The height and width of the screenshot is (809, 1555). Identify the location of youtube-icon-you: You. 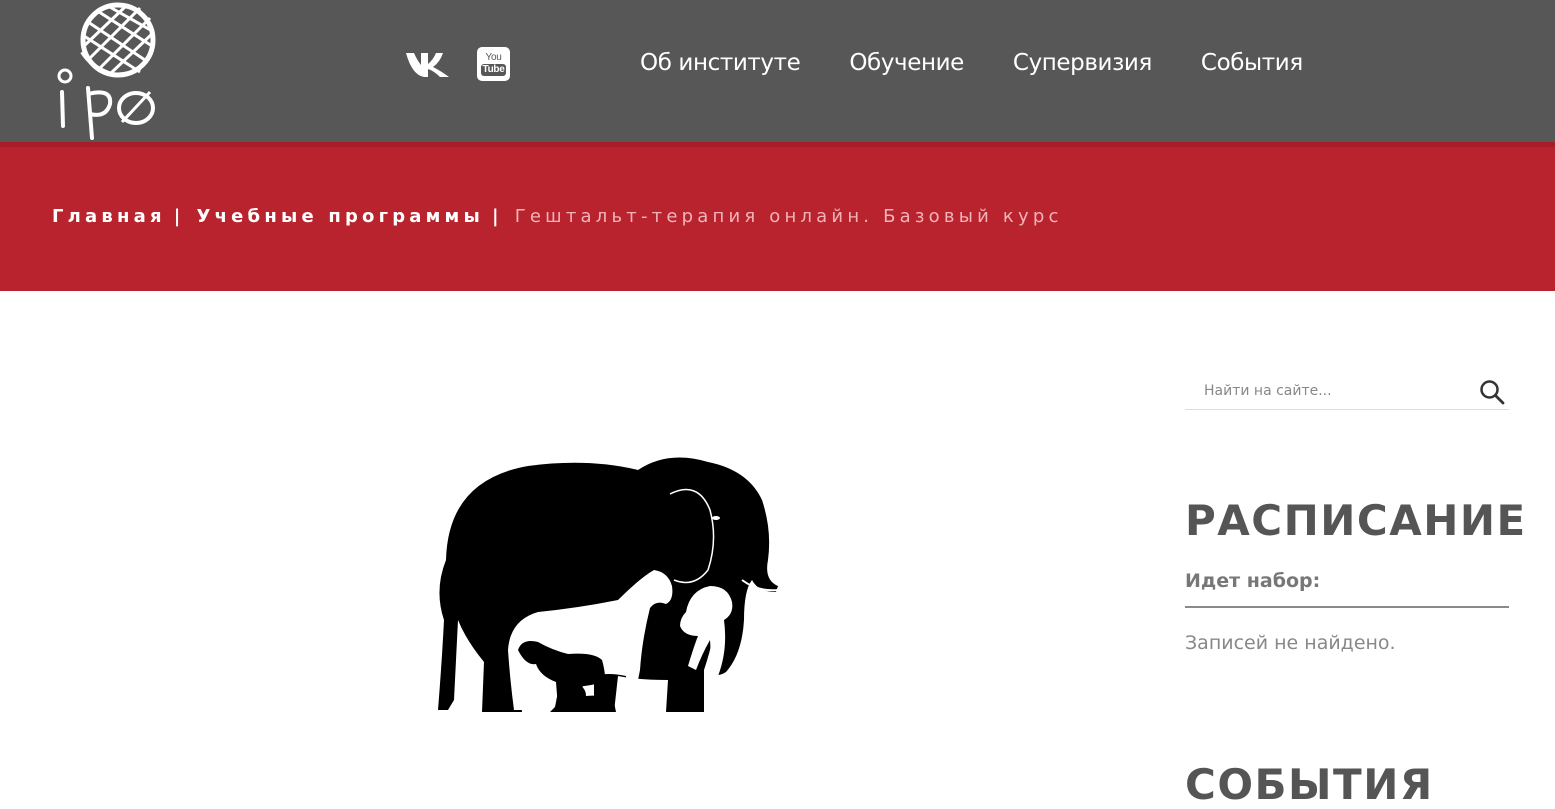
(493, 57).